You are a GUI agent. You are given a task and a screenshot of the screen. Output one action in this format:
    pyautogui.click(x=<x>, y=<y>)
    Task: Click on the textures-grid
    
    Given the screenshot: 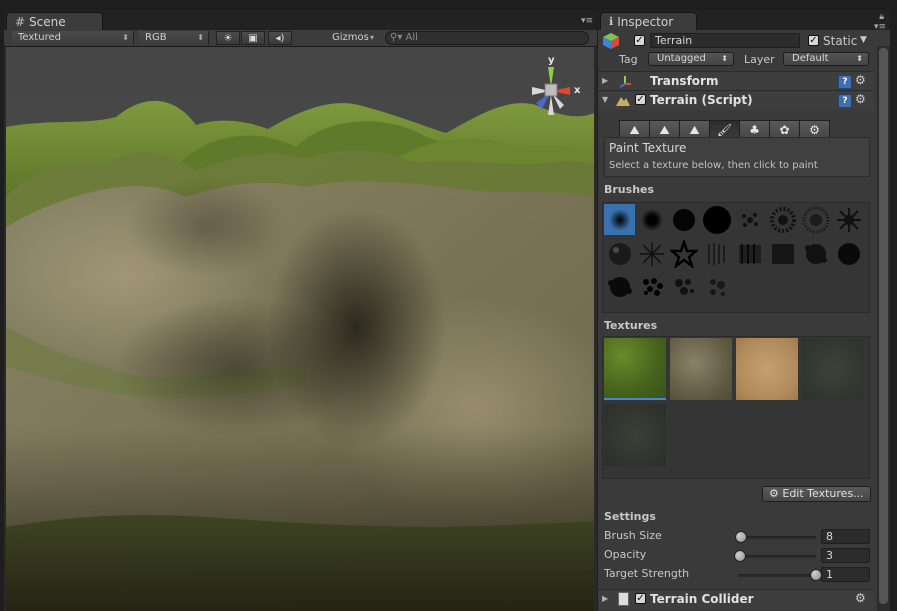 What is the action you would take?
    pyautogui.click(x=736, y=407)
    